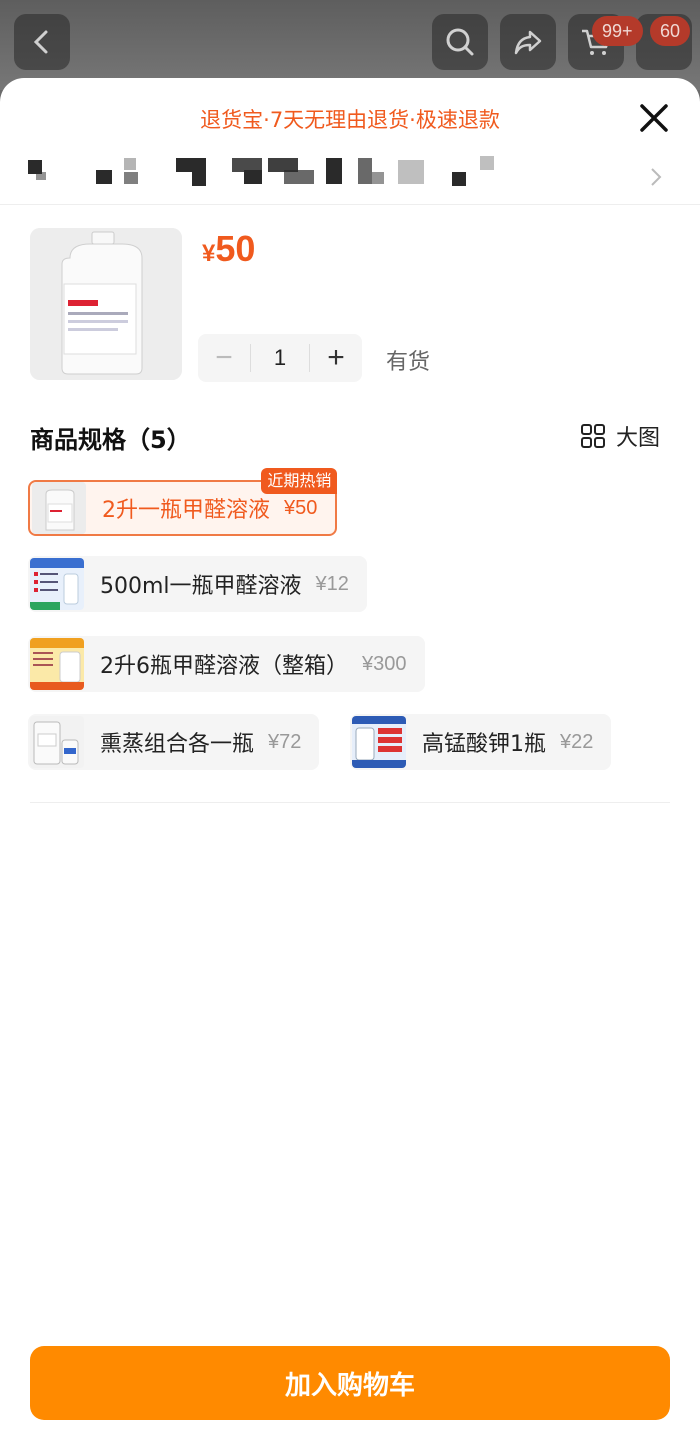  What do you see at coordinates (350, 176) in the screenshot?
I see `address-row` at bounding box center [350, 176].